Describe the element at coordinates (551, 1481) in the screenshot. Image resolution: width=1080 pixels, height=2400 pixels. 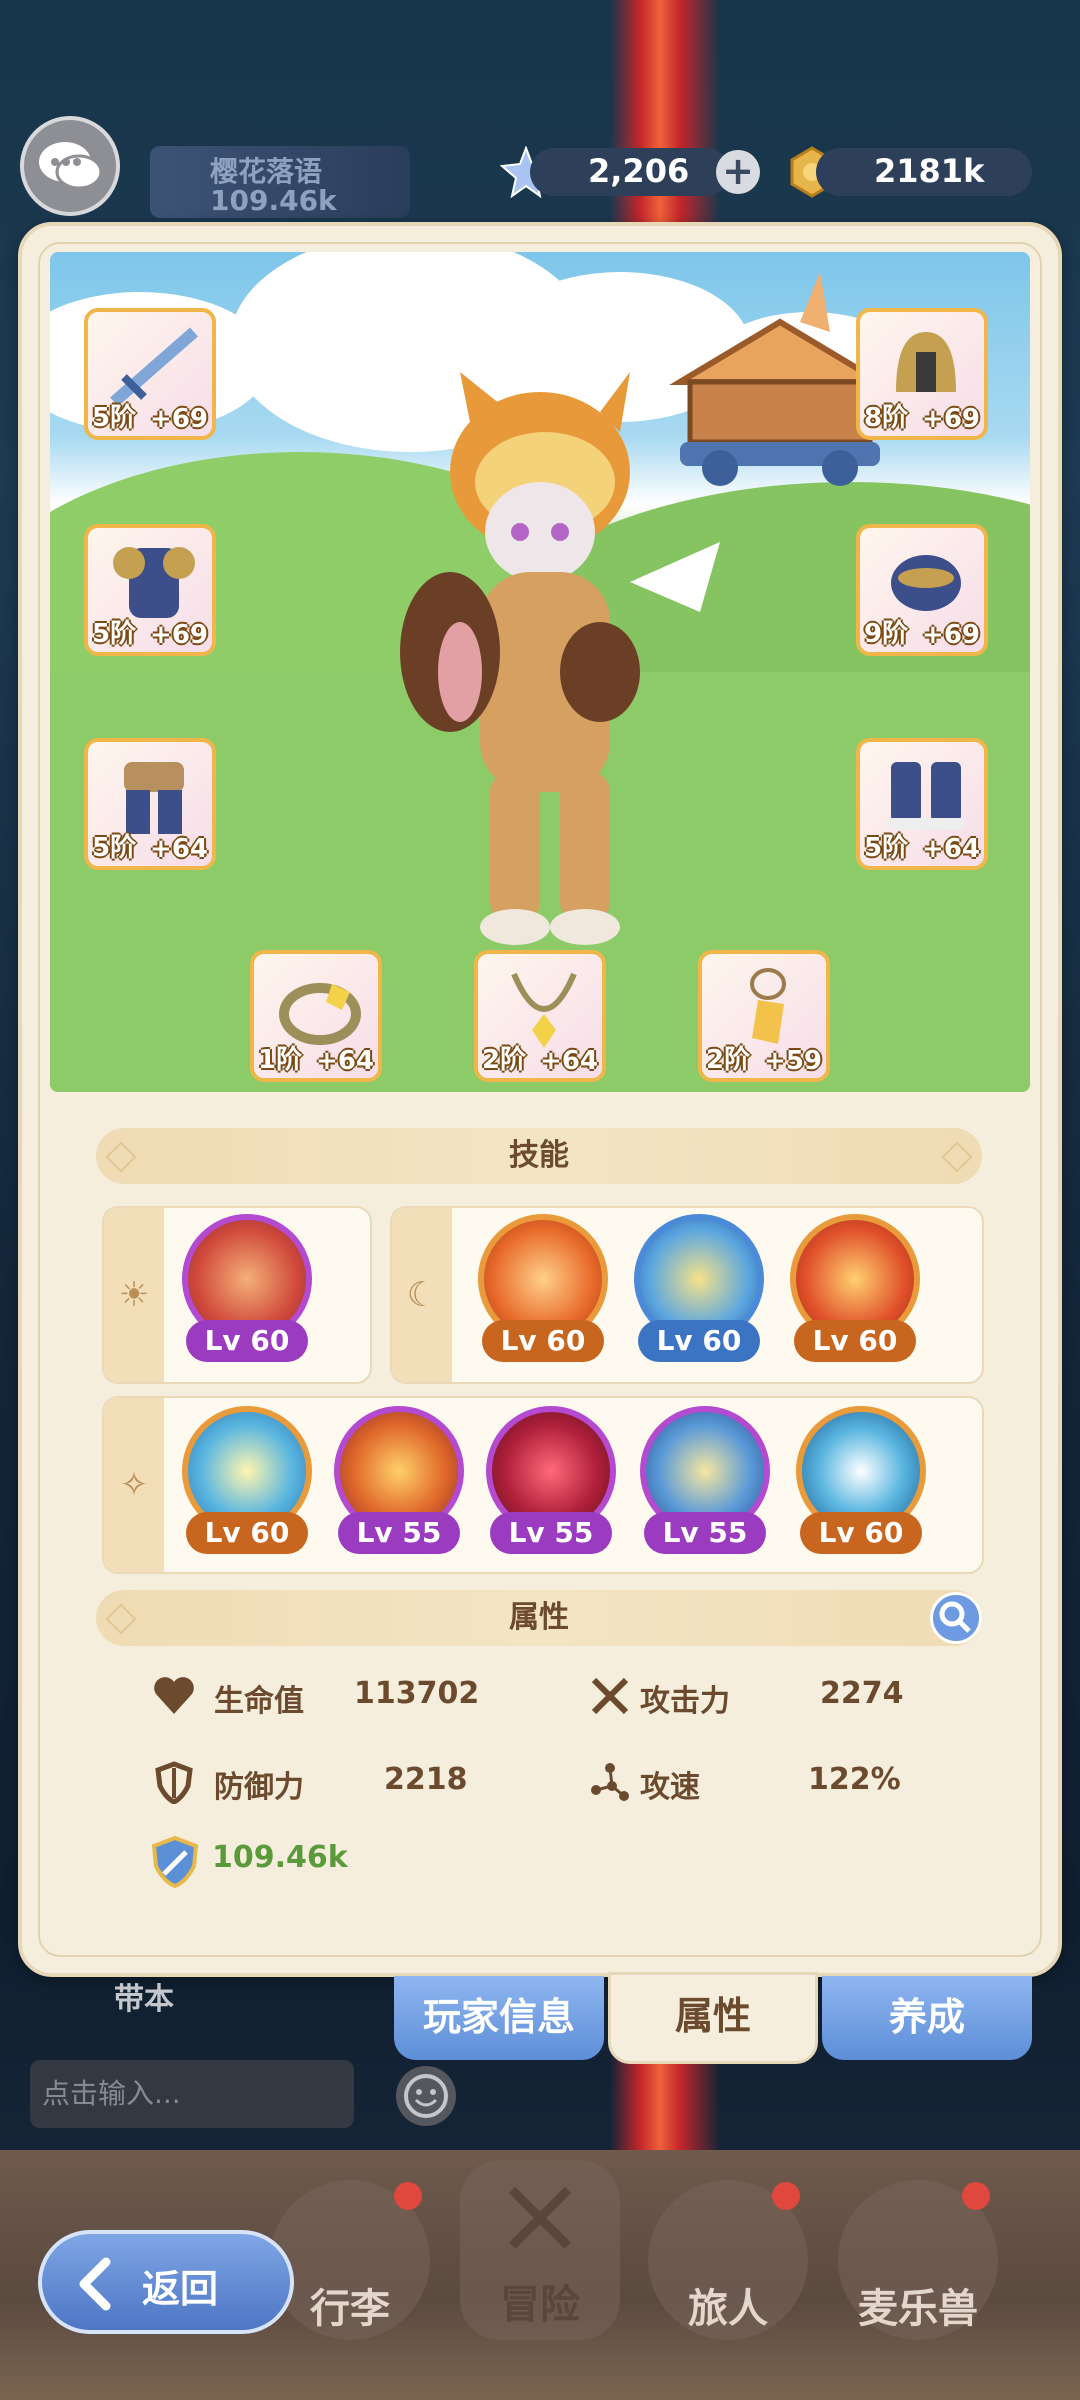
I see `skill-slot-star-3: Lv 55` at that location.